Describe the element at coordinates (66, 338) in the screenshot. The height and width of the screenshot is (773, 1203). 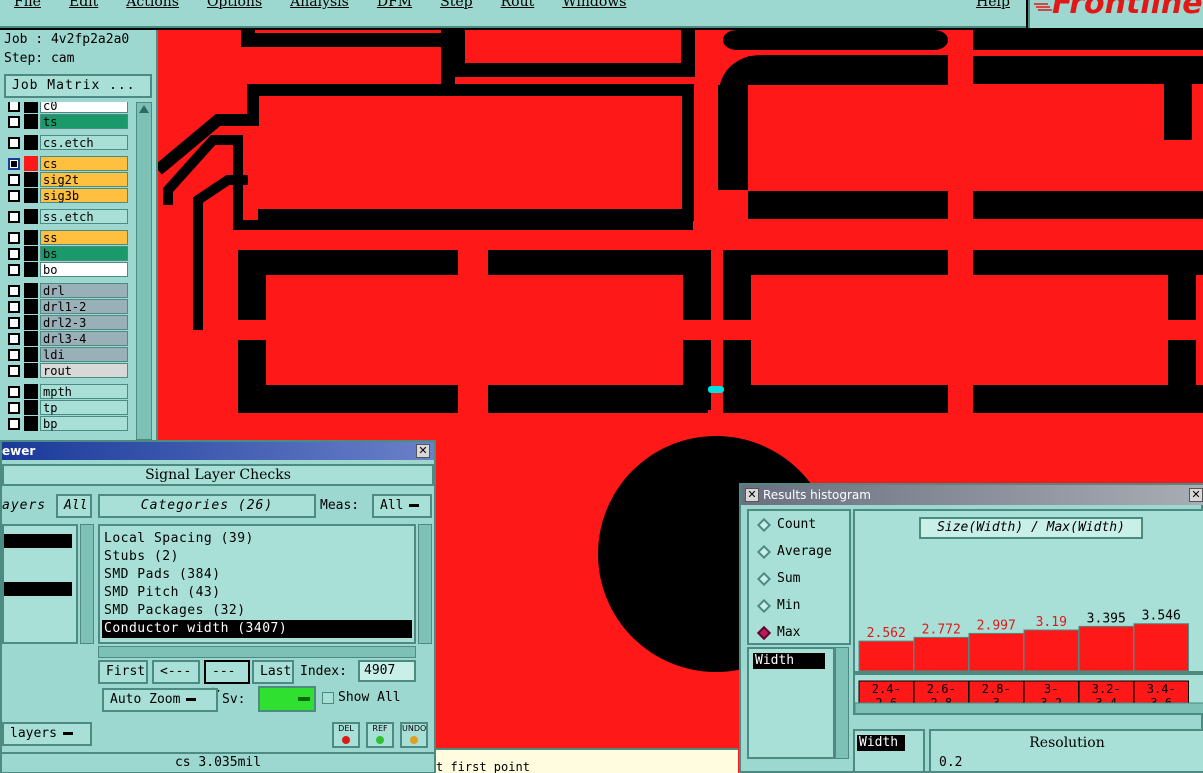
I see `layer-row-drl3-4: drl3-4` at that location.